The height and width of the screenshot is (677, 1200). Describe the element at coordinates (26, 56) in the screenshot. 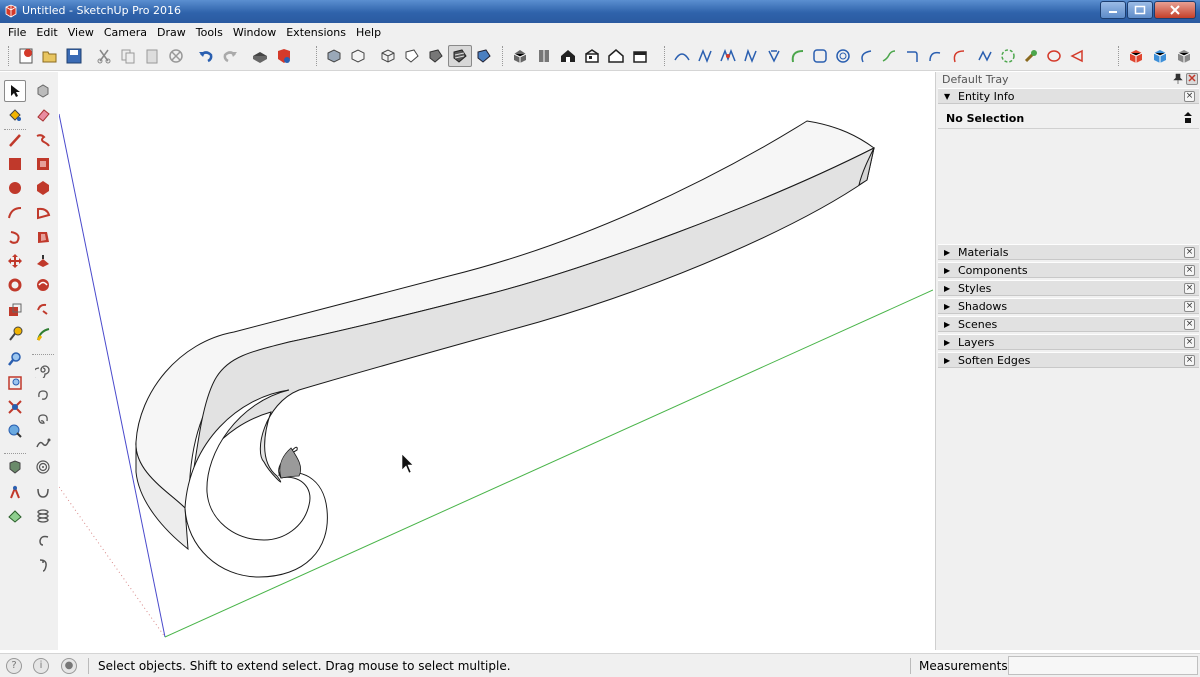

I see `new-icon` at that location.